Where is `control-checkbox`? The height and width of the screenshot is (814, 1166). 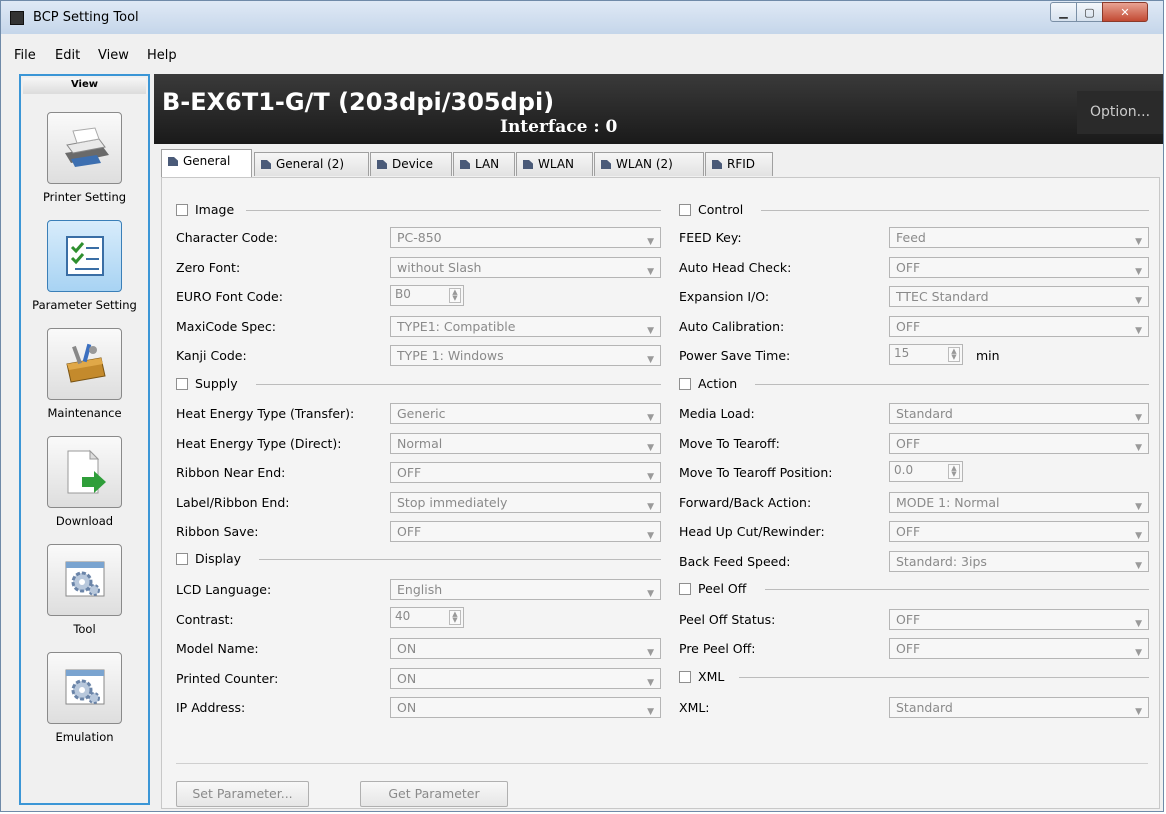
control-checkbox is located at coordinates (685, 210).